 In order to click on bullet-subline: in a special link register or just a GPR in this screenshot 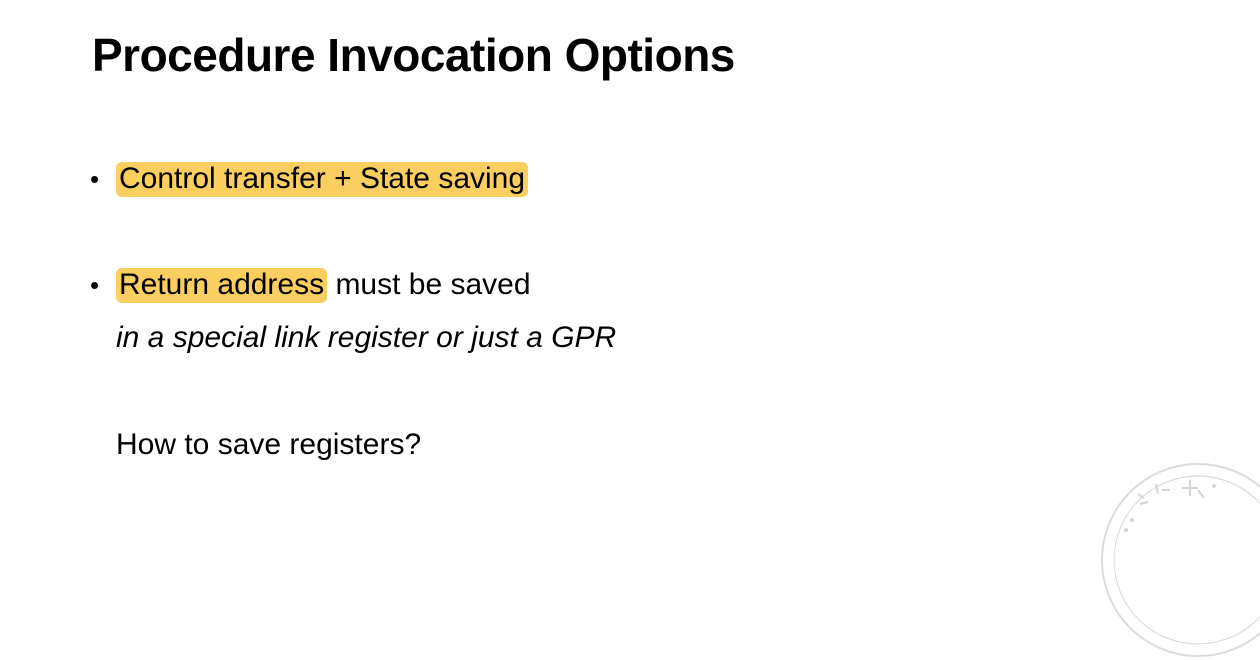, I will do `click(366, 337)`.